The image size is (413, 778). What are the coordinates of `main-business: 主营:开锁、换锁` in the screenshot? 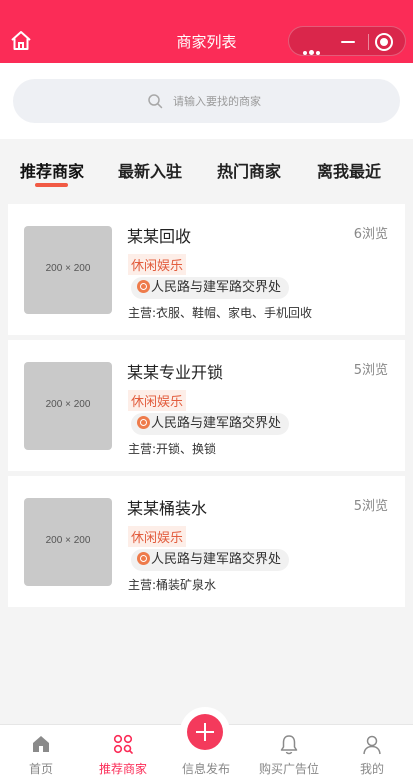 It's located at (172, 449).